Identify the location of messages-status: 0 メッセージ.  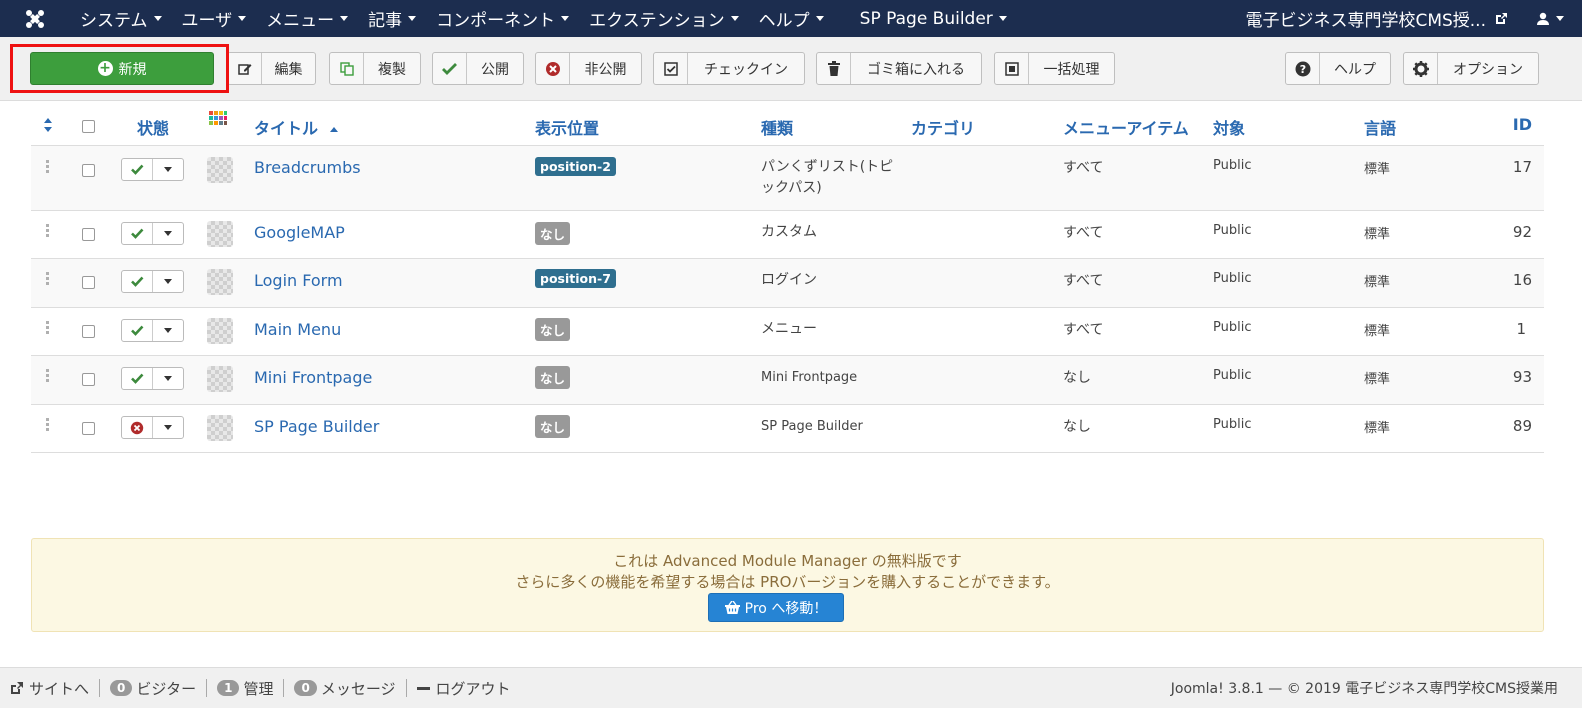
(344, 688).